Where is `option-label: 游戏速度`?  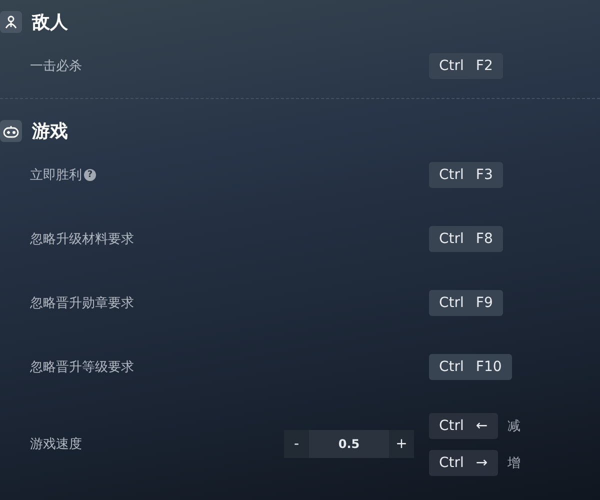
option-label: 游戏速度 is located at coordinates (56, 444).